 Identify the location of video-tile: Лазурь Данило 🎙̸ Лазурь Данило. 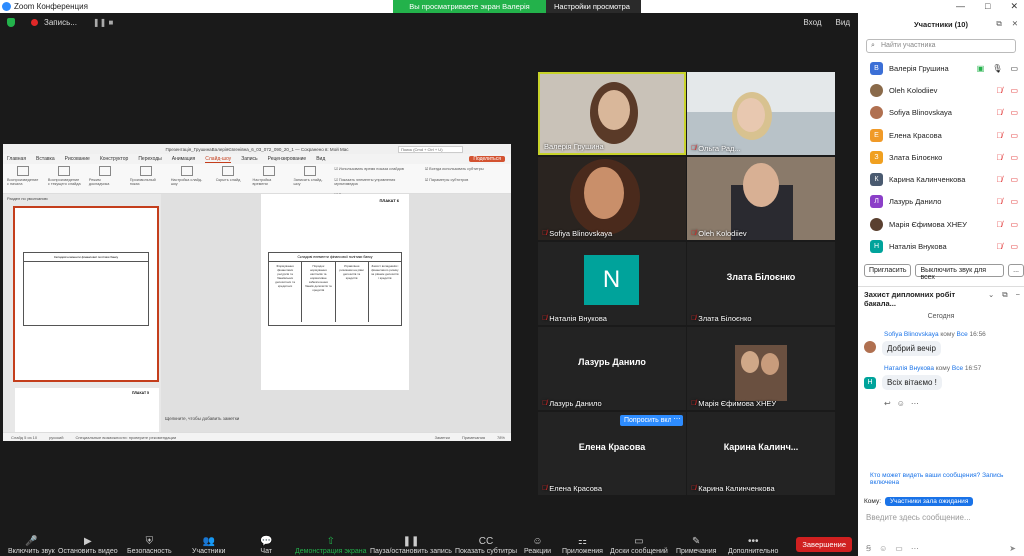
(612, 368).